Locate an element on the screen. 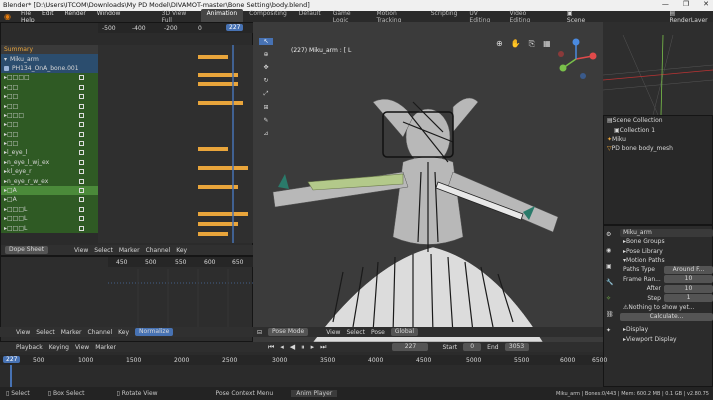  channel-row: PH134_OnA_bone.001 is located at coordinates (49, 68).